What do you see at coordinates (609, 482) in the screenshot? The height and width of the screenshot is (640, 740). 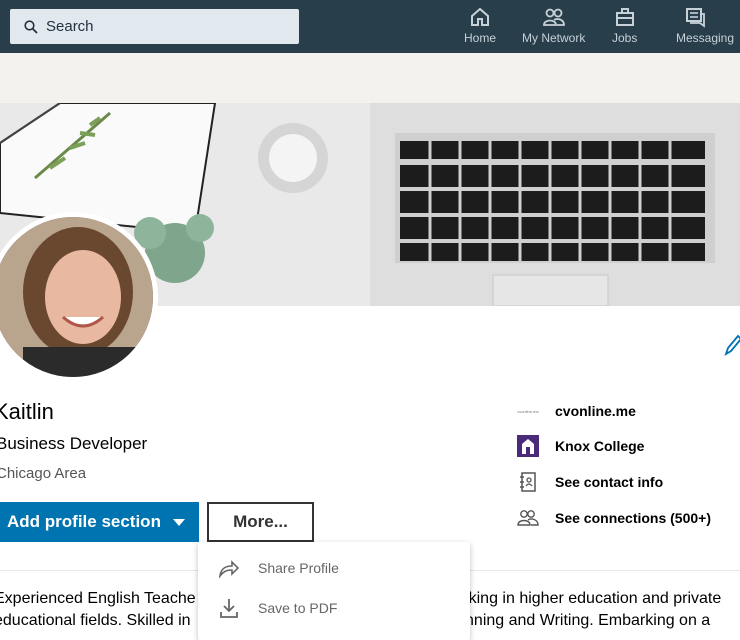 I see `contact-info-label: See contact info` at bounding box center [609, 482].